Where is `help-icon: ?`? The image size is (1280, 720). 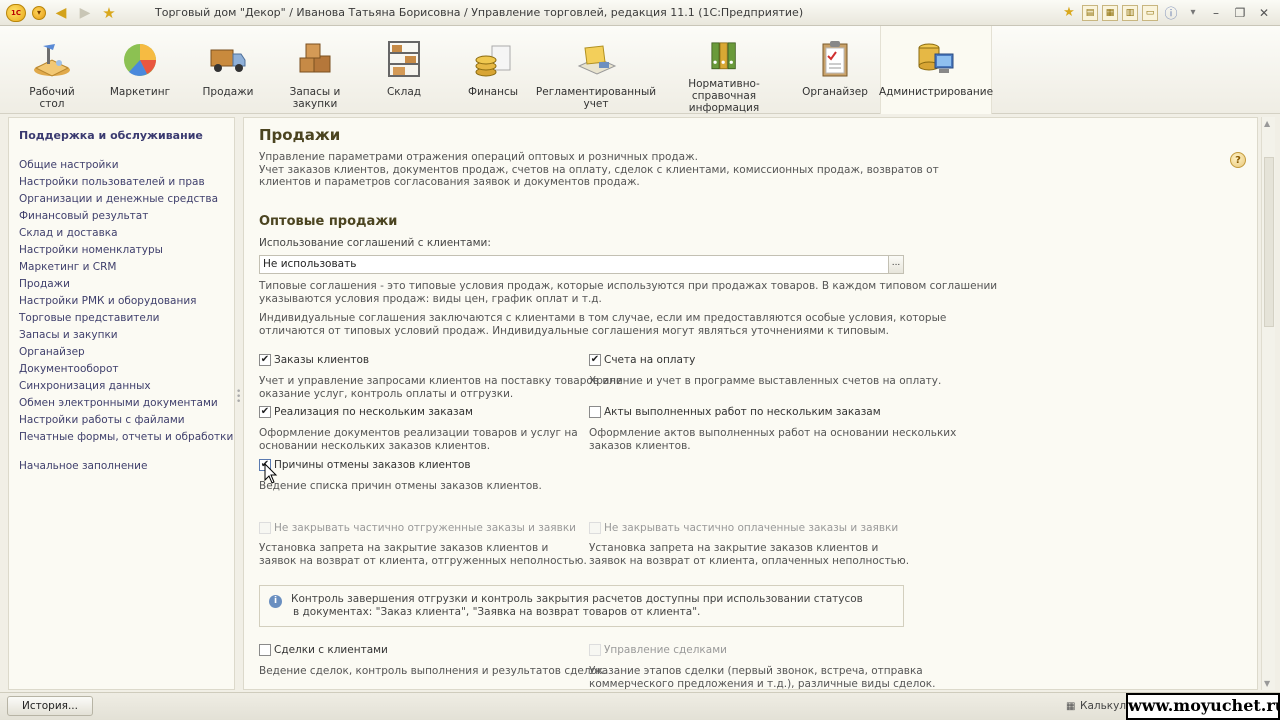 help-icon: ? is located at coordinates (1238, 160).